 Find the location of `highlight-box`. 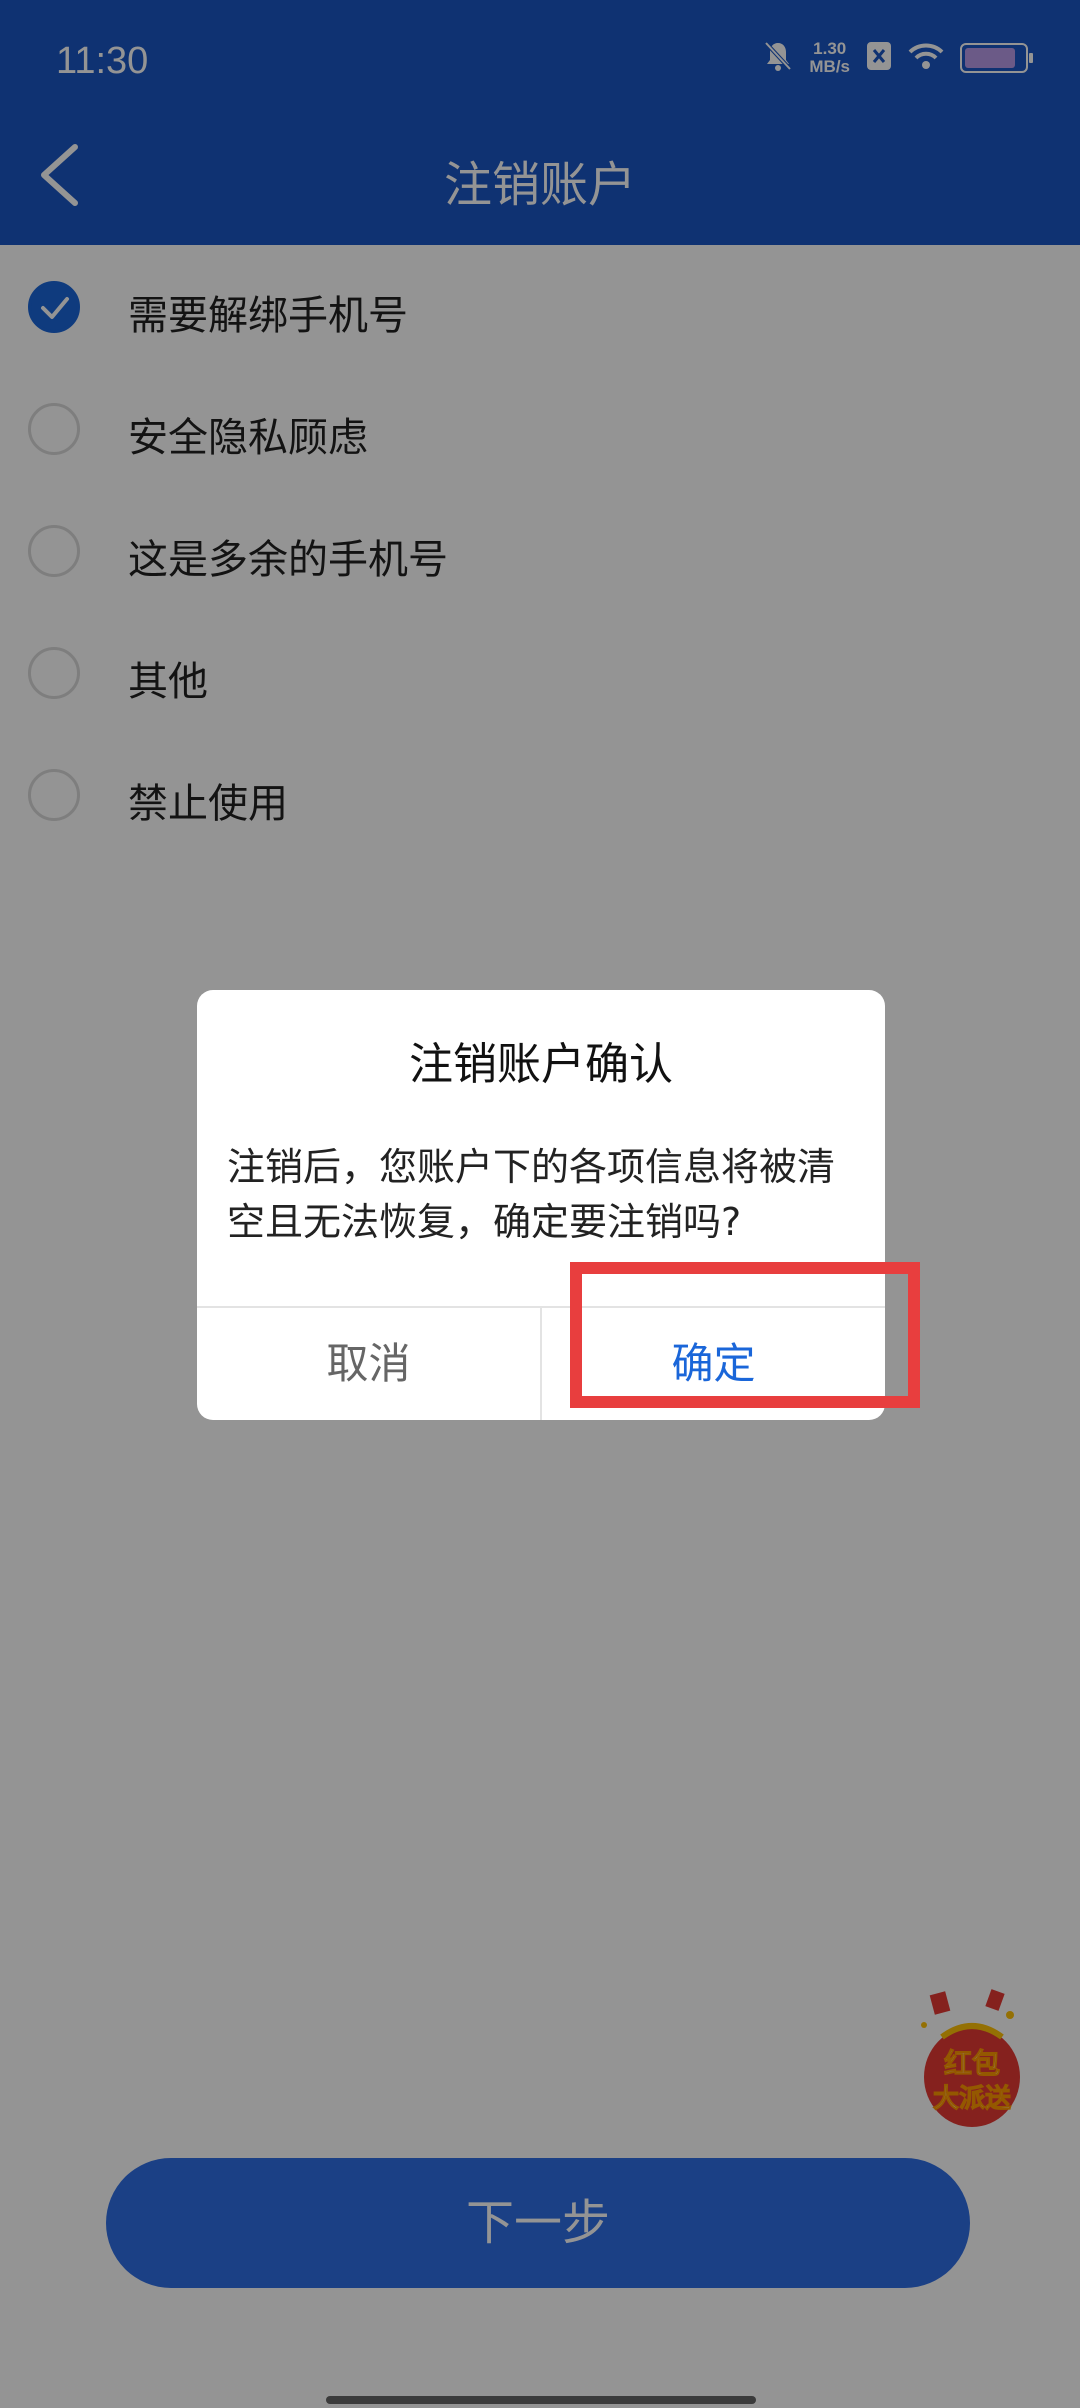

highlight-box is located at coordinates (745, 1335).